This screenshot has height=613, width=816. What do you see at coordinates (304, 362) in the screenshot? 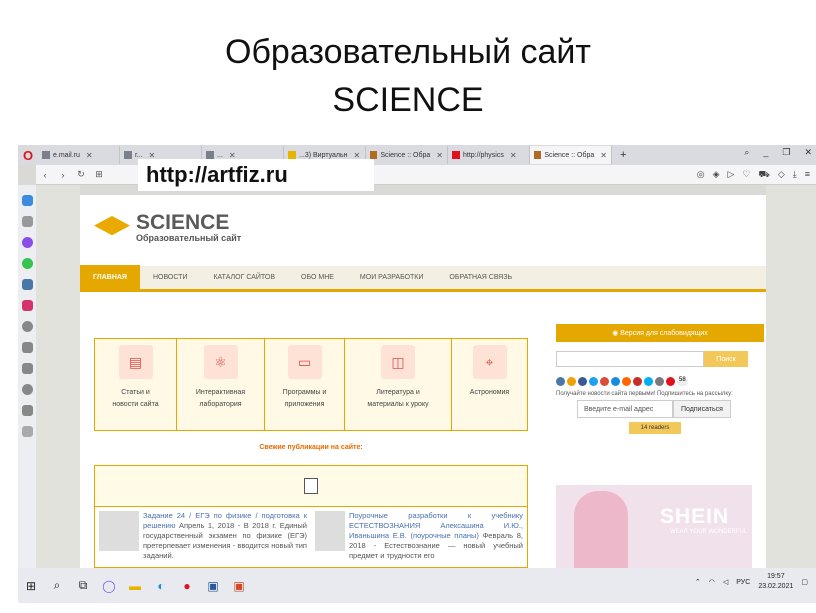
I see `monitor-icon: ▭` at bounding box center [304, 362].